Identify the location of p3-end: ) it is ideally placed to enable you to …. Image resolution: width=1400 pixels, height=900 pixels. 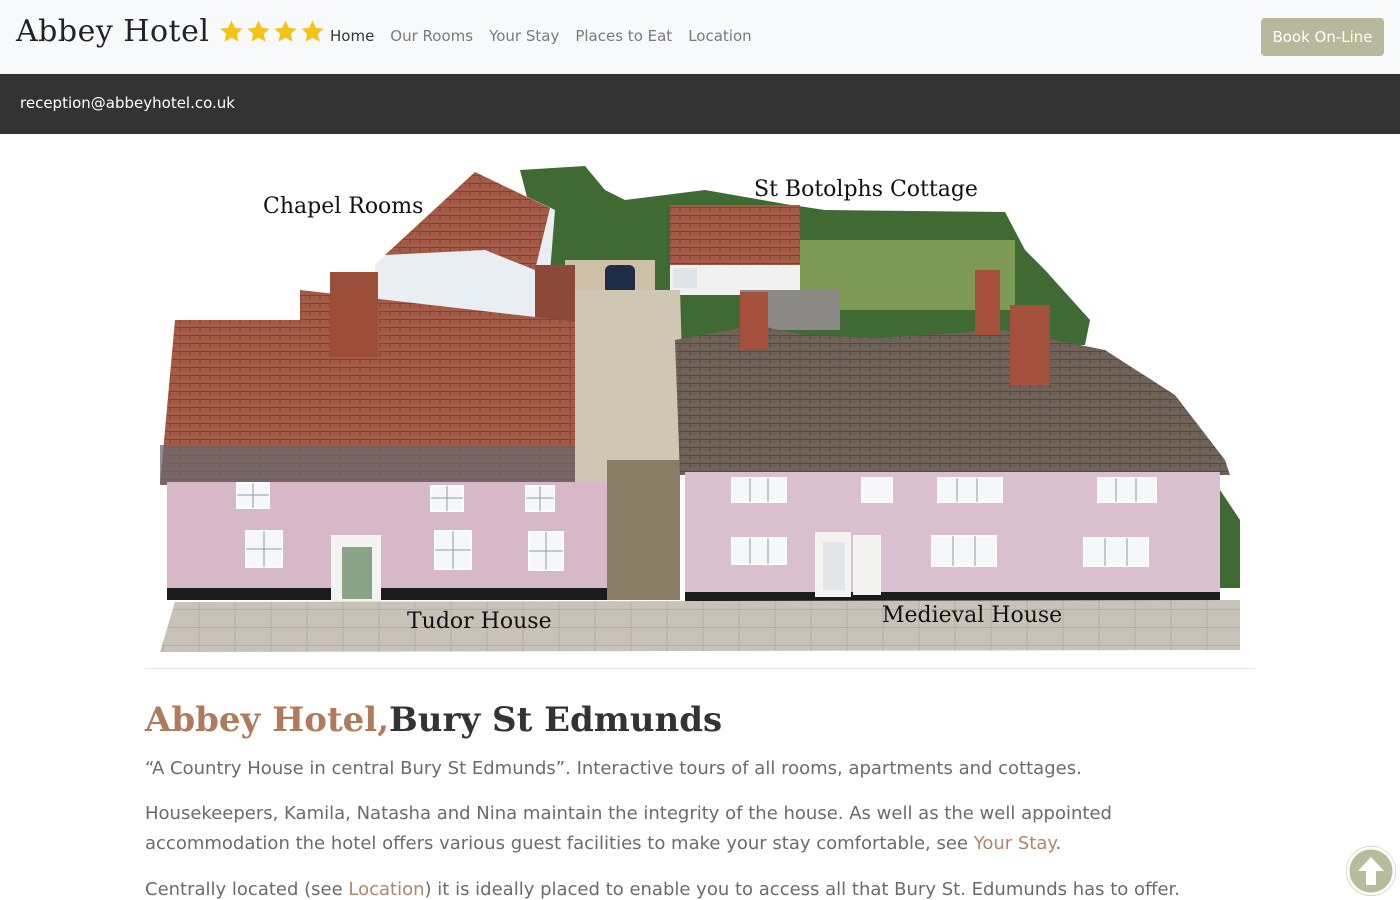
(802, 889).